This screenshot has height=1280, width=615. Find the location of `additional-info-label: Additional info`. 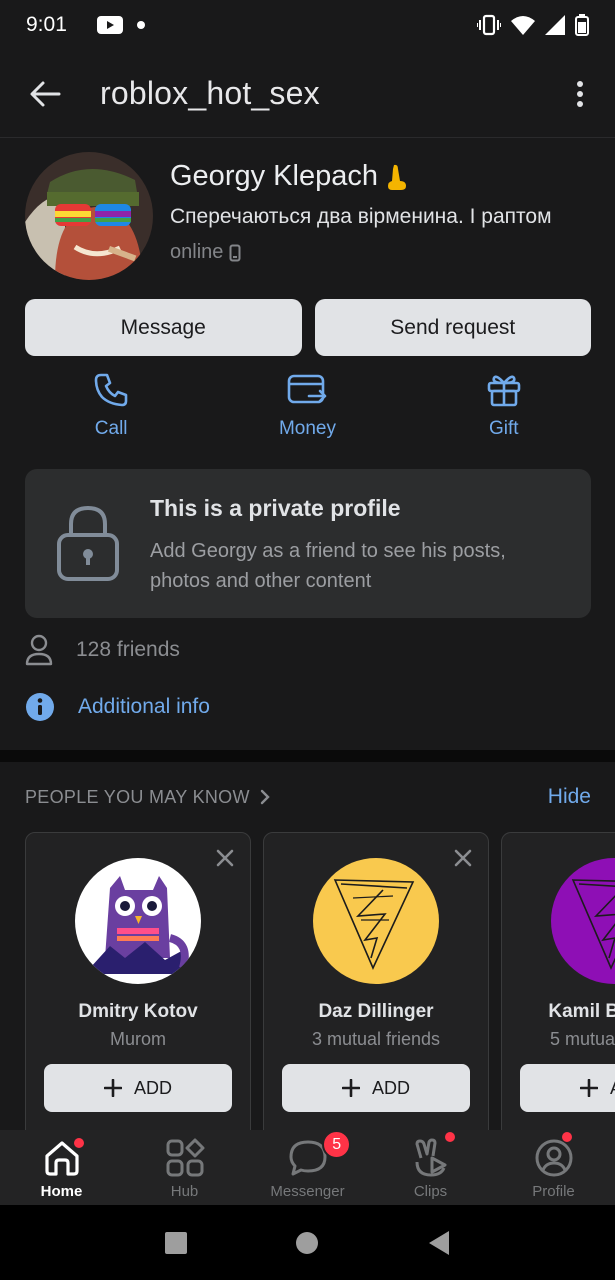

additional-info-label: Additional info is located at coordinates (144, 706).